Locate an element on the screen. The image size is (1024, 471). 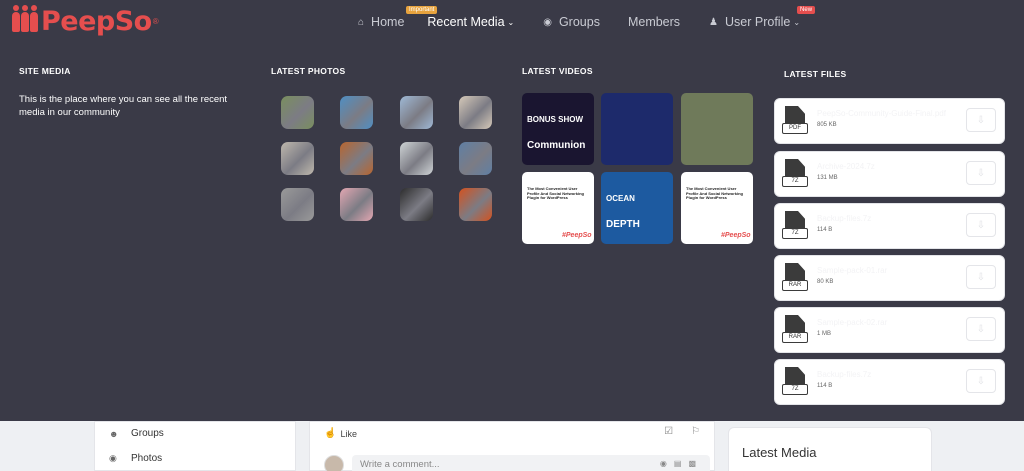
sidebar-menu: ☻ Groups ◉ Photos is located at coordinates (195, 446).